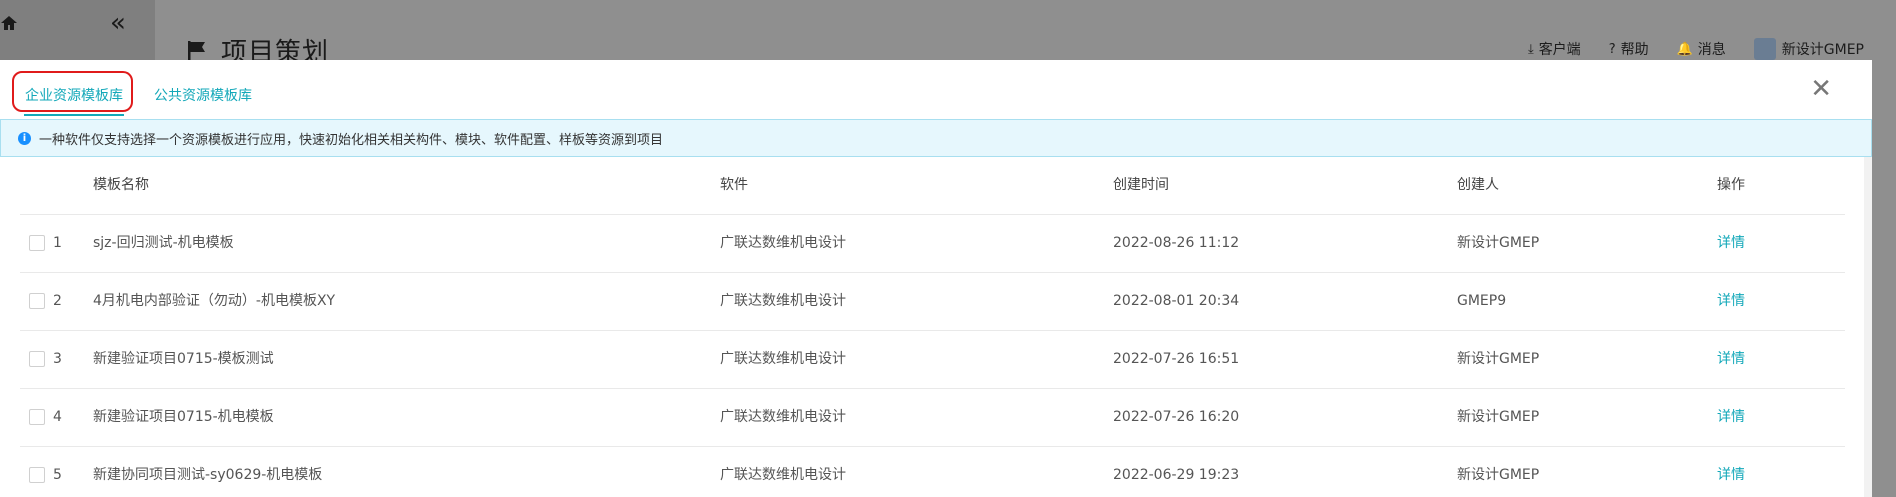 The height and width of the screenshot is (497, 1896). I want to click on row-created-time: 2022-08-26 11:12, so click(1176, 243).